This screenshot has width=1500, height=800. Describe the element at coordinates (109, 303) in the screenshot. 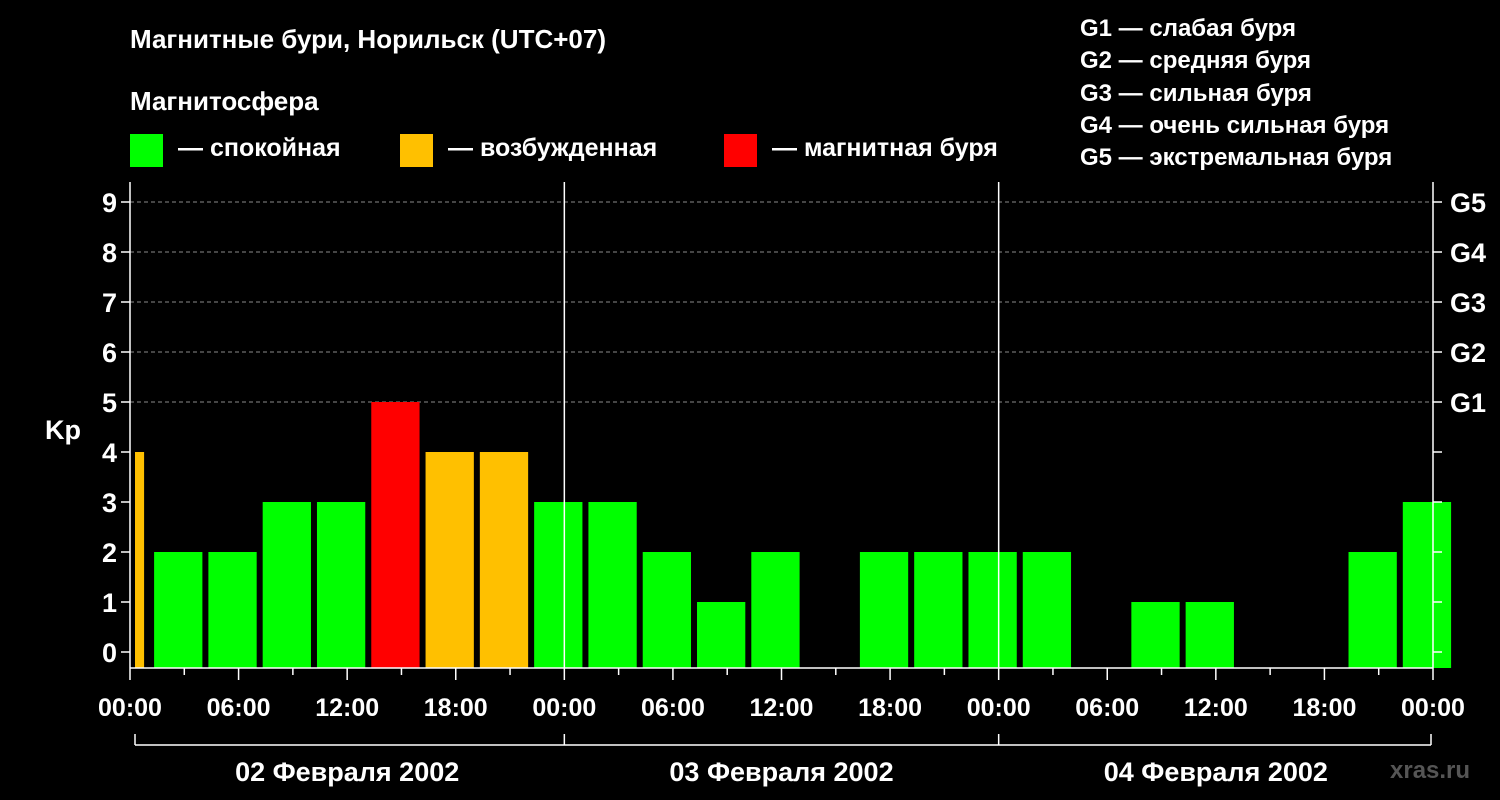

I see `y-tick-label: 7` at that location.